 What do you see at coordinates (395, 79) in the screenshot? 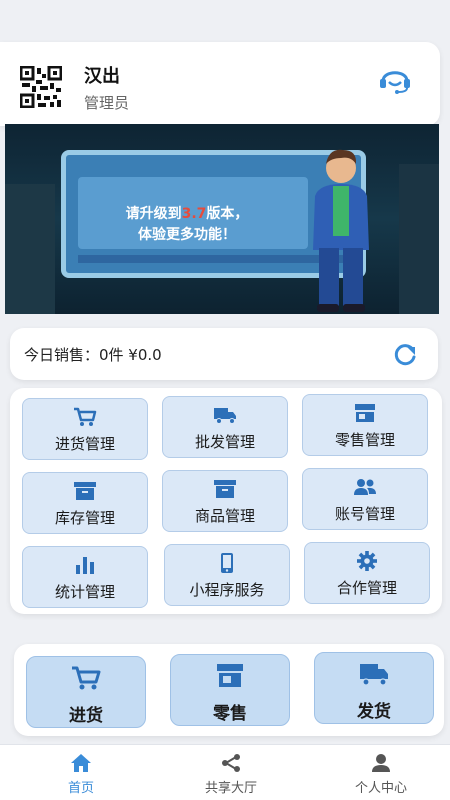
I see `customer-service-icon` at bounding box center [395, 79].